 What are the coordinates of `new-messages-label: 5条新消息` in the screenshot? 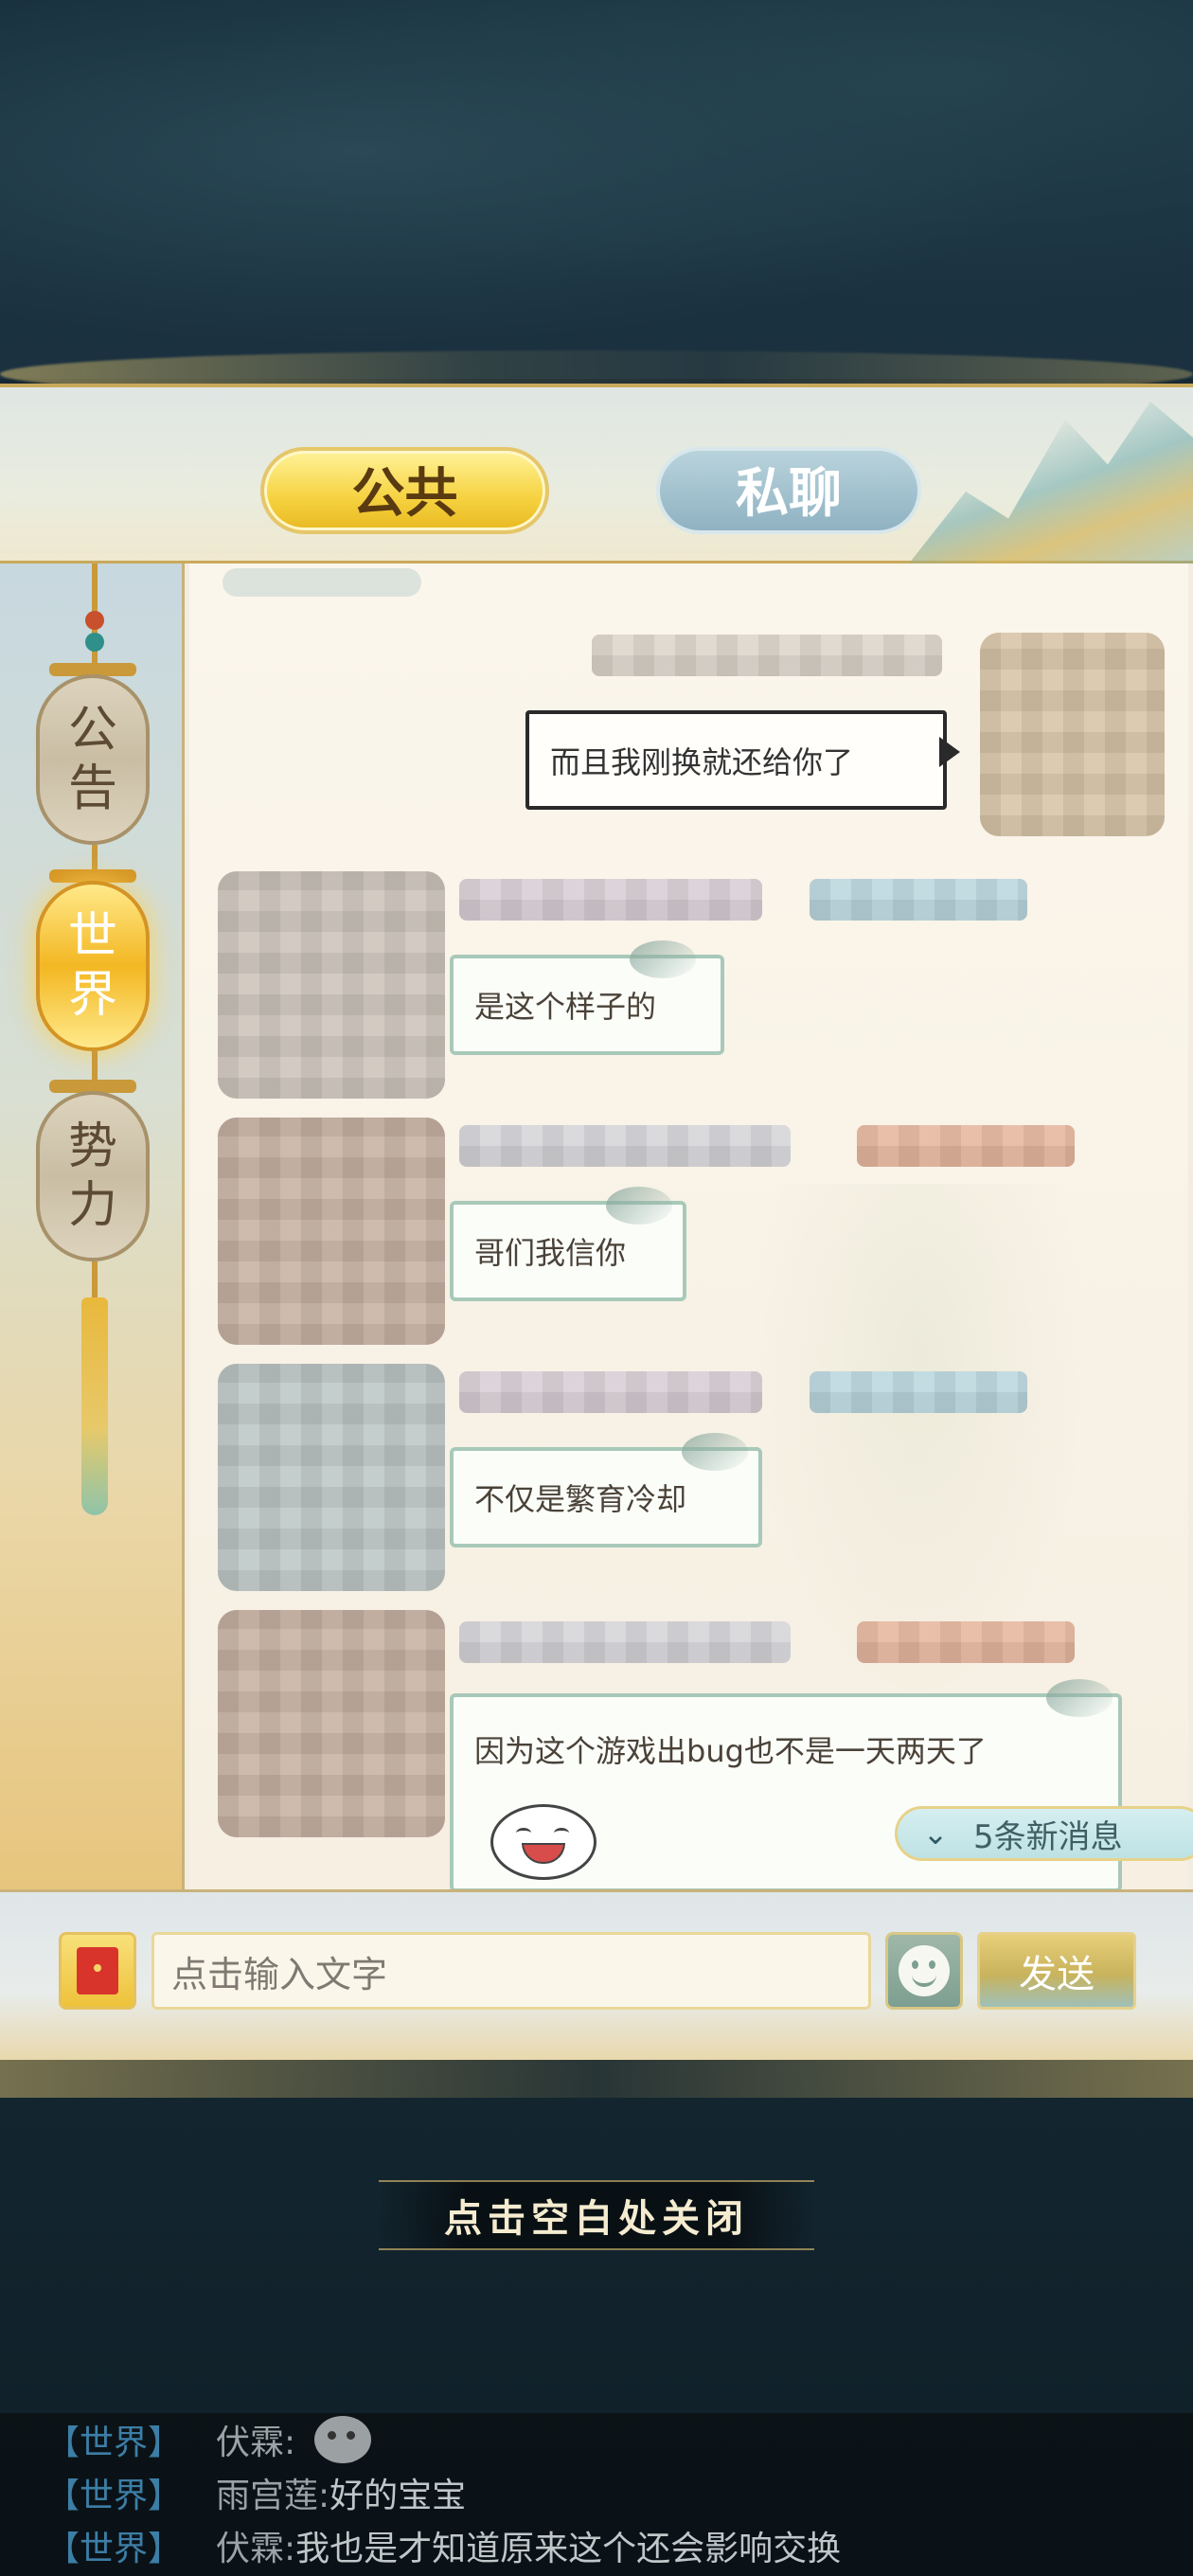 It's located at (1048, 1836).